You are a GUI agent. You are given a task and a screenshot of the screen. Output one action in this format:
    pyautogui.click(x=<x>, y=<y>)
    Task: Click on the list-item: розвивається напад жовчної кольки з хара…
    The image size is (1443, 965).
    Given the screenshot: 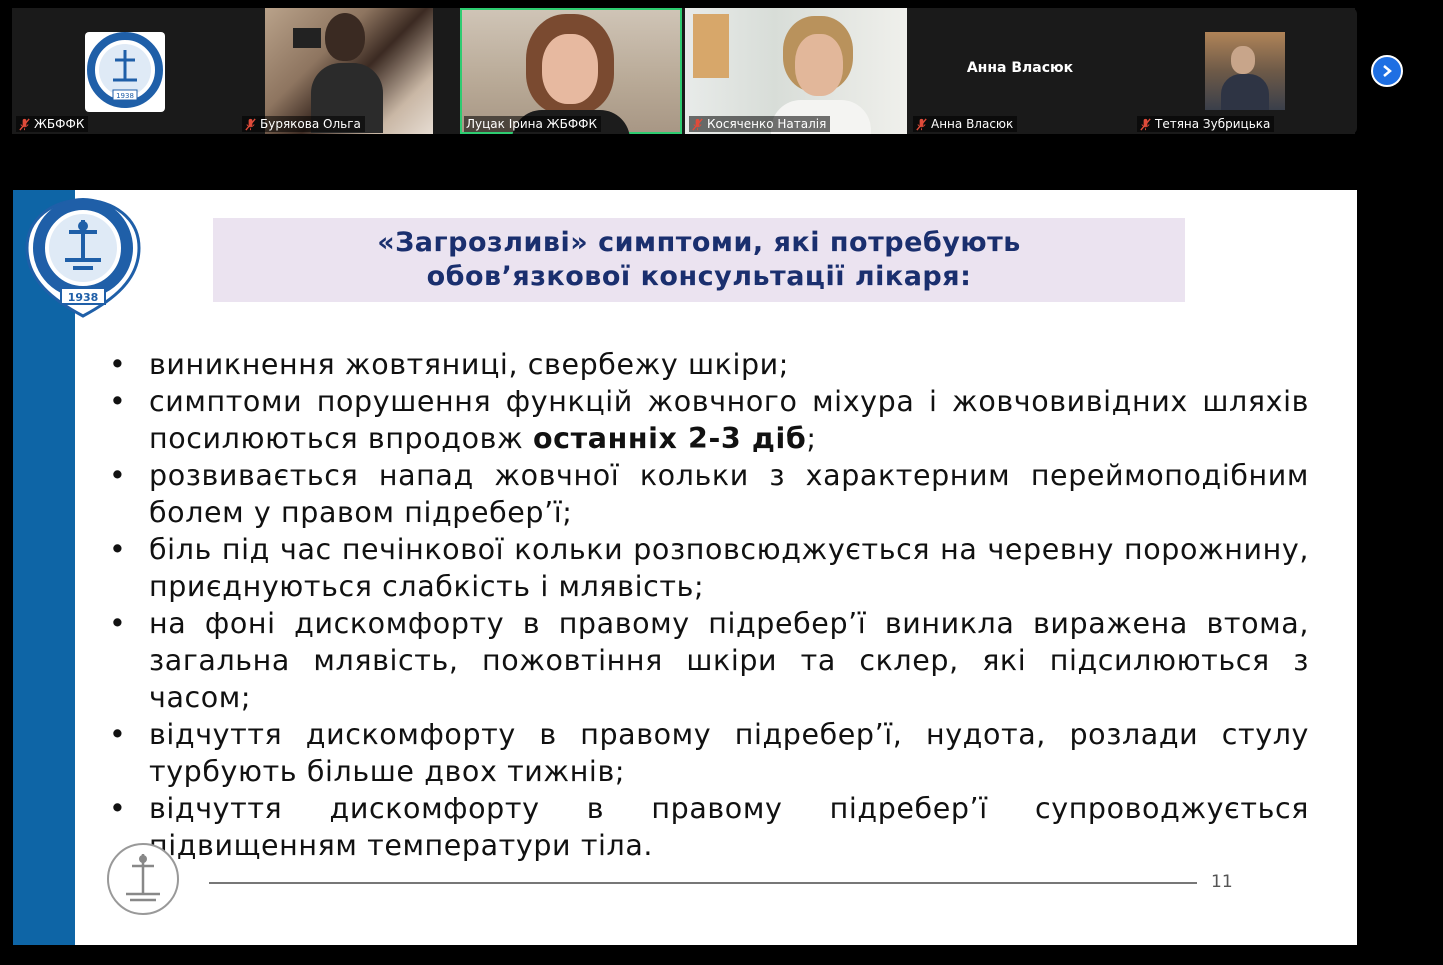 What is the action you would take?
    pyautogui.click(x=709, y=494)
    